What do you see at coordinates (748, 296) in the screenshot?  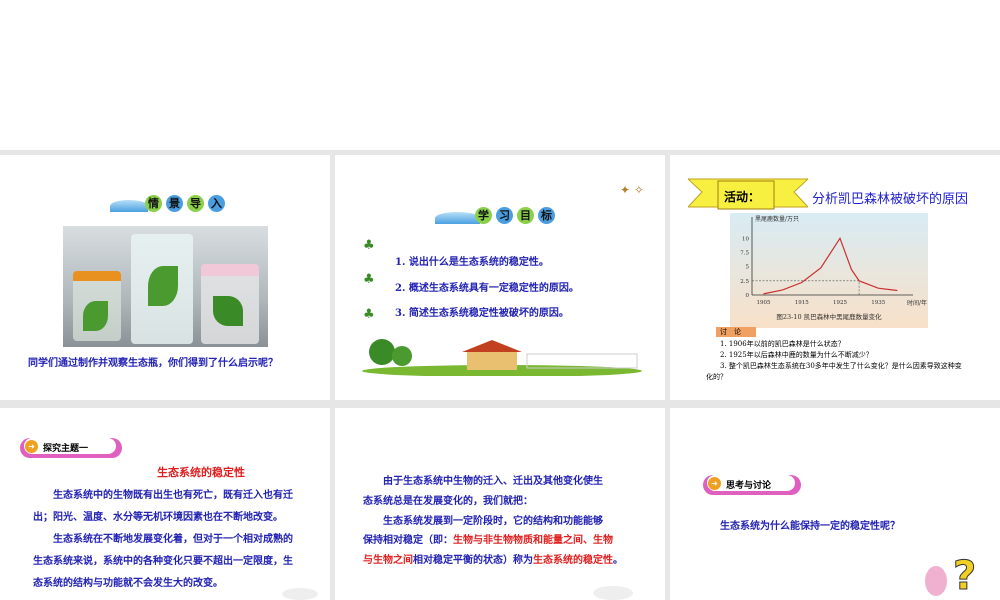 I see `y-tick-label: 0` at bounding box center [748, 296].